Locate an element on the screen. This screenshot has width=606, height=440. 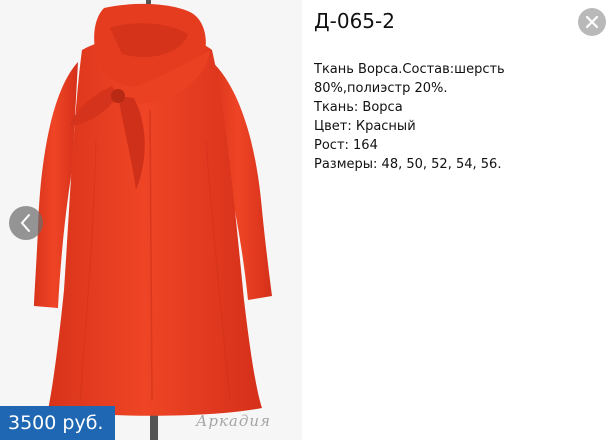
description-line-color: Цвет: Красный is located at coordinates (365, 126).